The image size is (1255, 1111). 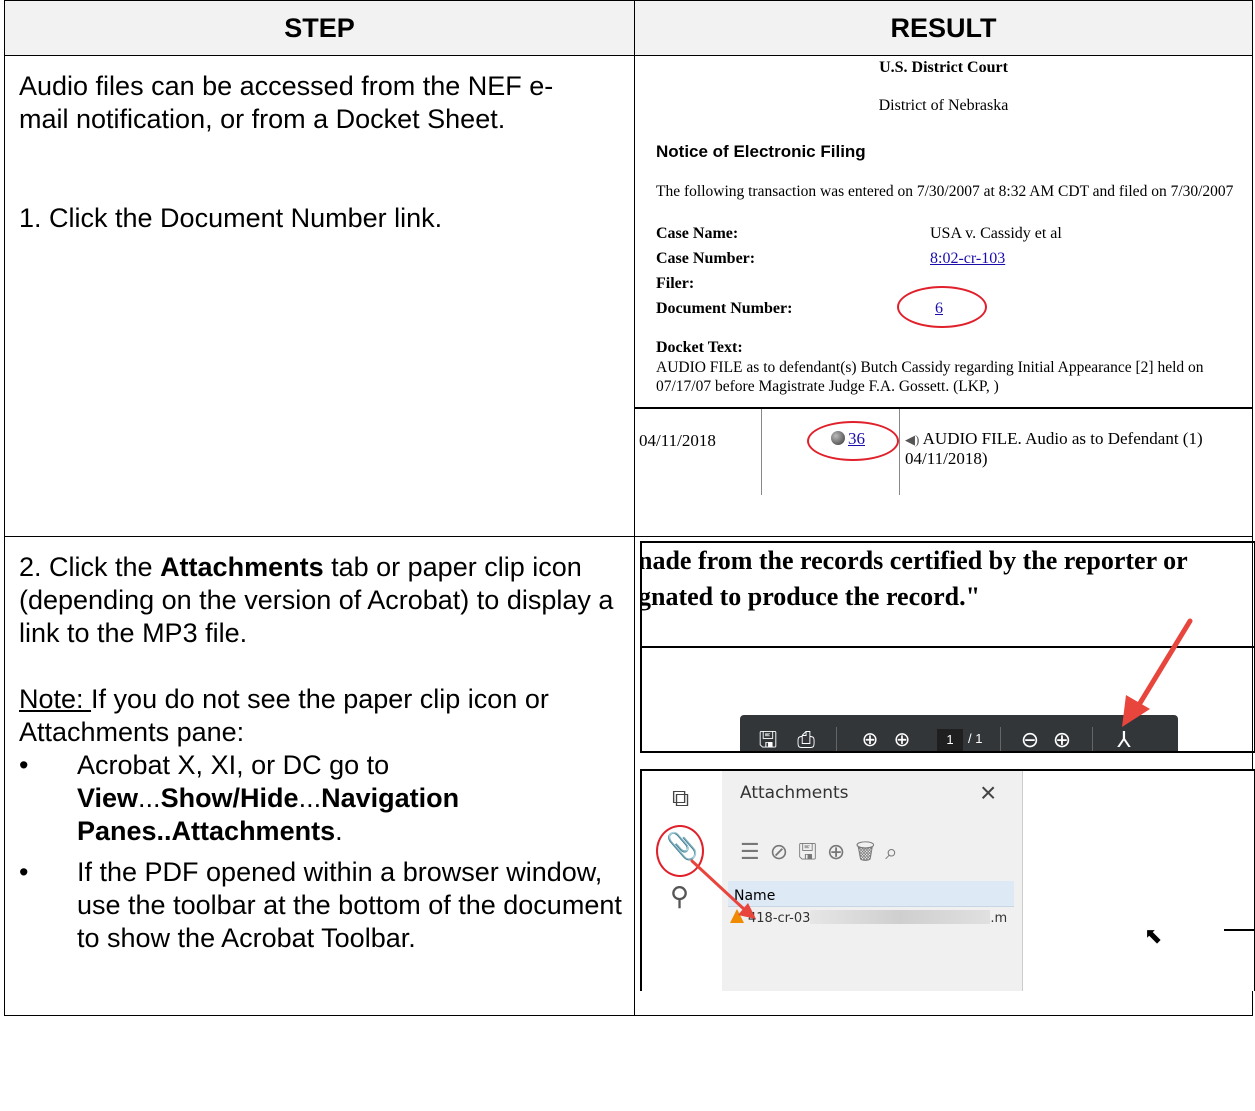 What do you see at coordinates (943, 67) in the screenshot?
I see `court-name: U.S. District Court` at bounding box center [943, 67].